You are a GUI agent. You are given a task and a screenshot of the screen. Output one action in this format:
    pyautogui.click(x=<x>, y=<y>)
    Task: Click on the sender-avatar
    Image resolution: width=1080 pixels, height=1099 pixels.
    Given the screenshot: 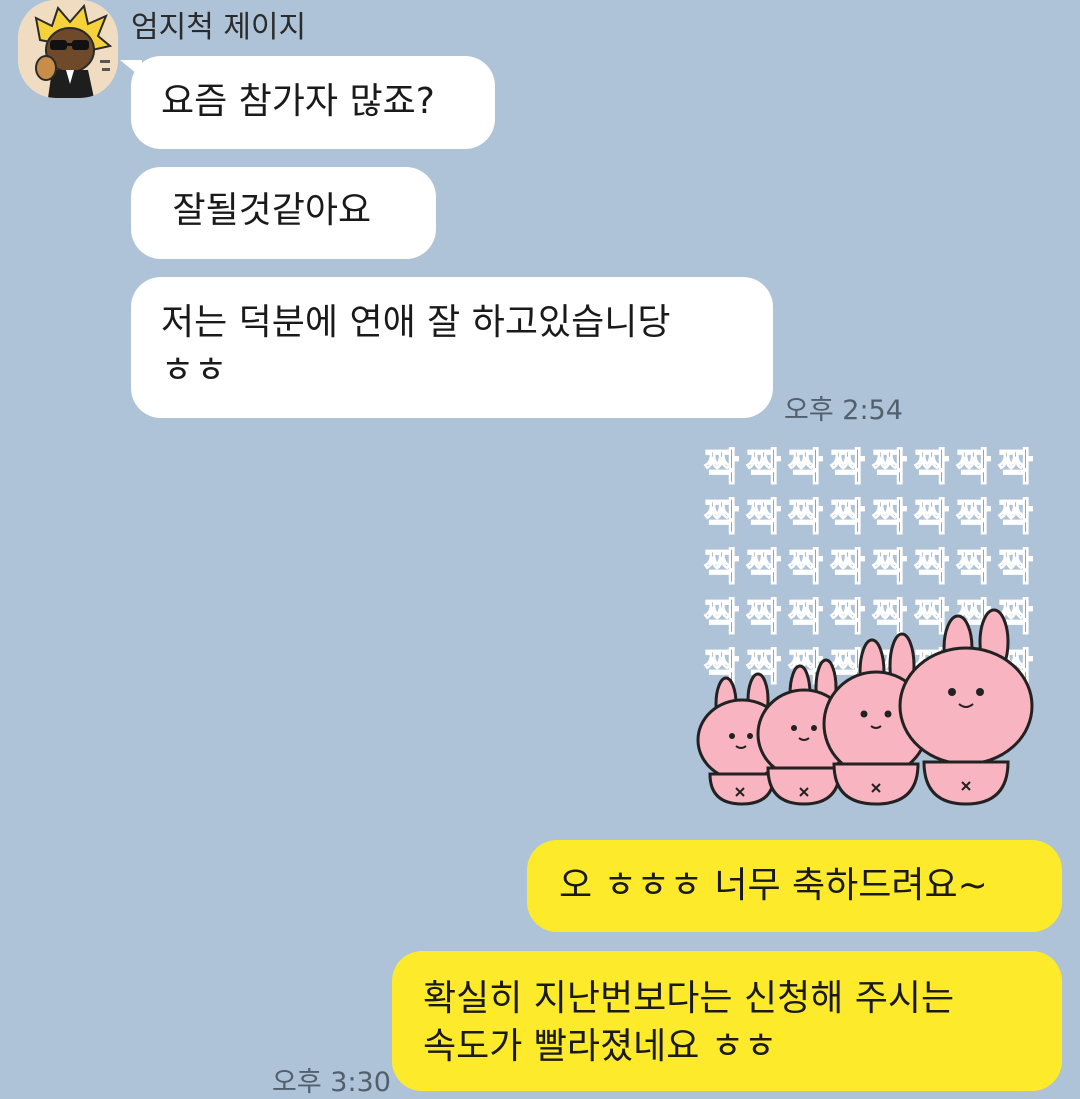 What is the action you would take?
    pyautogui.click(x=68, y=49)
    